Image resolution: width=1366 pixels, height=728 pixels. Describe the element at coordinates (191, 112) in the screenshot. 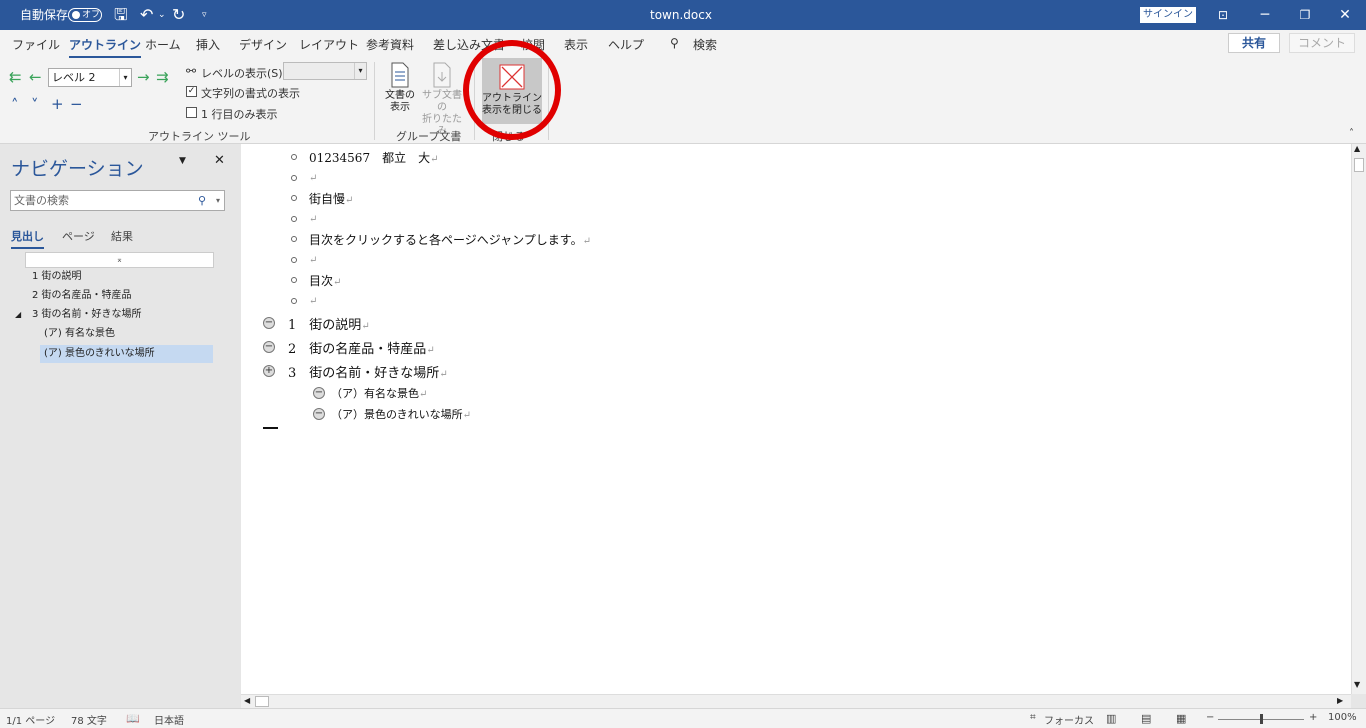

I see `first-line-only-checkbox` at that location.